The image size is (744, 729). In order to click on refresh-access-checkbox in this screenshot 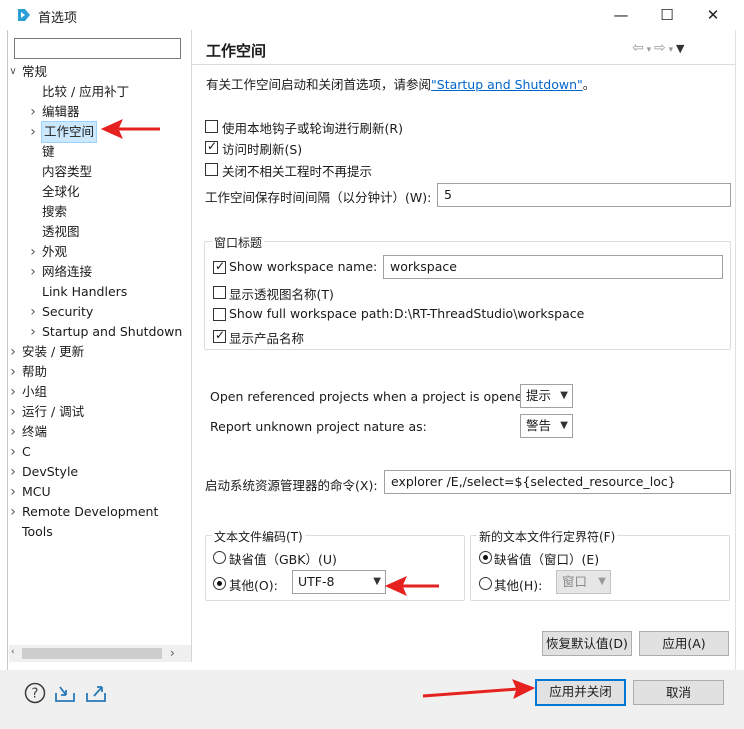, I will do `click(211, 146)`.